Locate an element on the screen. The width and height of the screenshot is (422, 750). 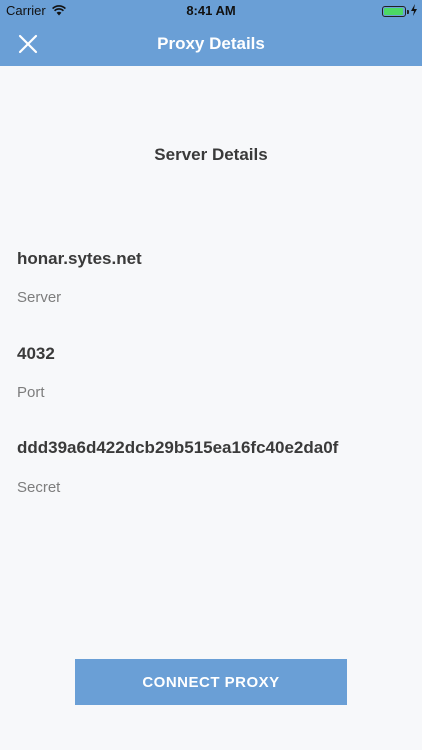
secret-value: ddd39a6d422dcb29b515ea16fc40e2da0f is located at coordinates (178, 447).